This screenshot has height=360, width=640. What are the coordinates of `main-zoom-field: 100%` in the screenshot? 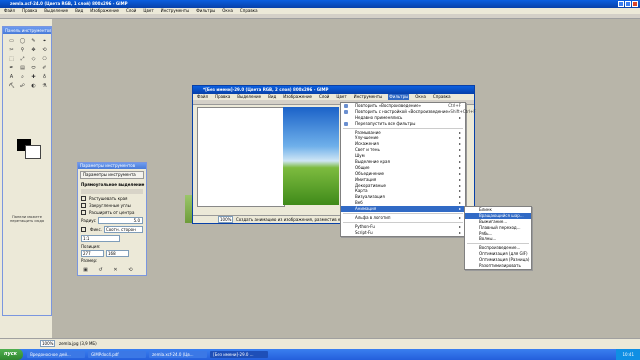 It's located at (47, 343).